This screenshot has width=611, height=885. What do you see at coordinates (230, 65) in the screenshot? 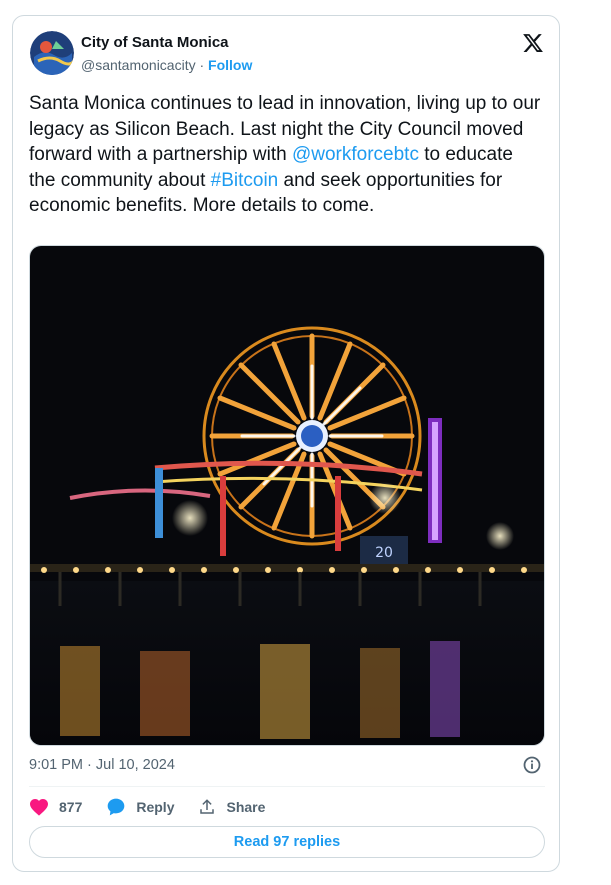
I see `follow-button: Follow` at bounding box center [230, 65].